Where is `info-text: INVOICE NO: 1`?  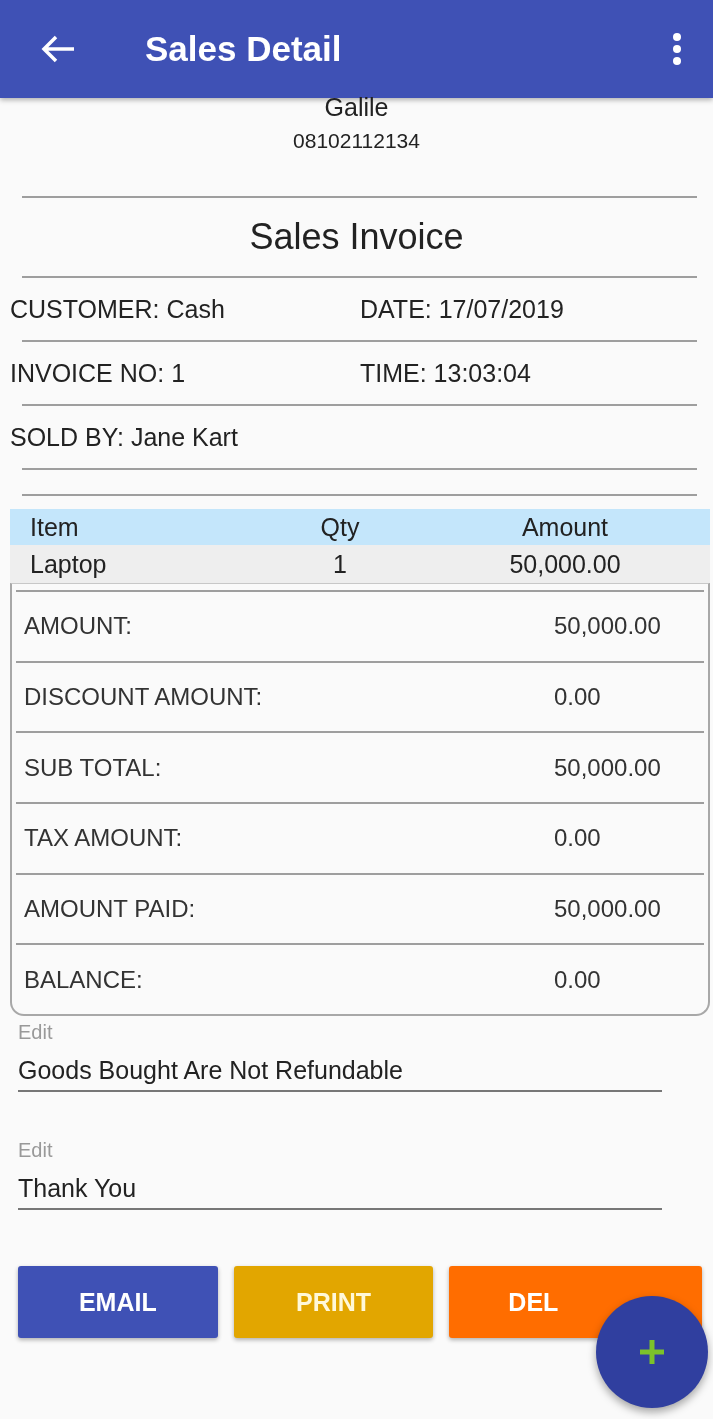
info-text: INVOICE NO: 1 is located at coordinates (98, 373).